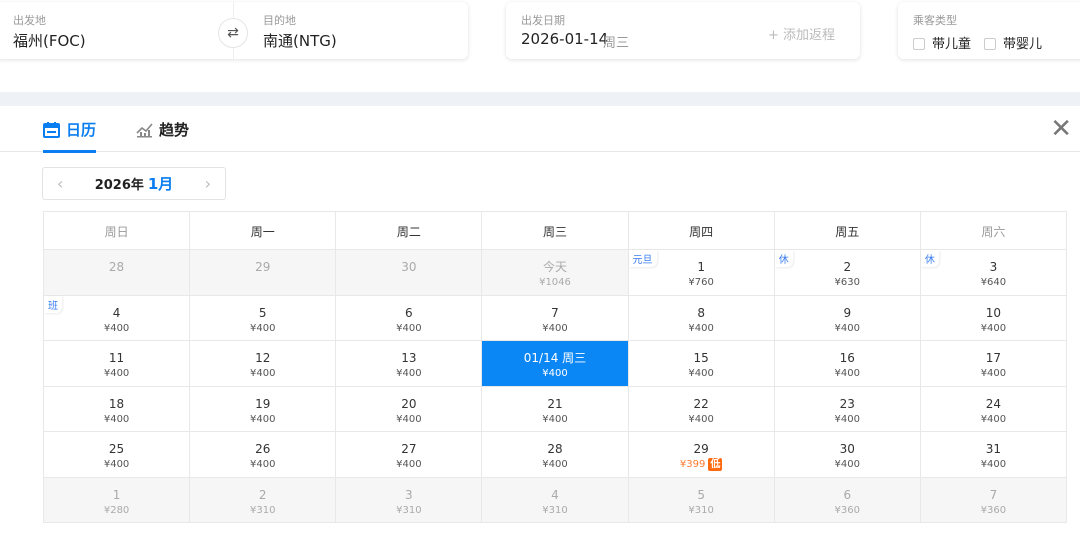 The image size is (1080, 533). What do you see at coordinates (117, 273) in the screenshot?
I see `day-cell: 28` at bounding box center [117, 273].